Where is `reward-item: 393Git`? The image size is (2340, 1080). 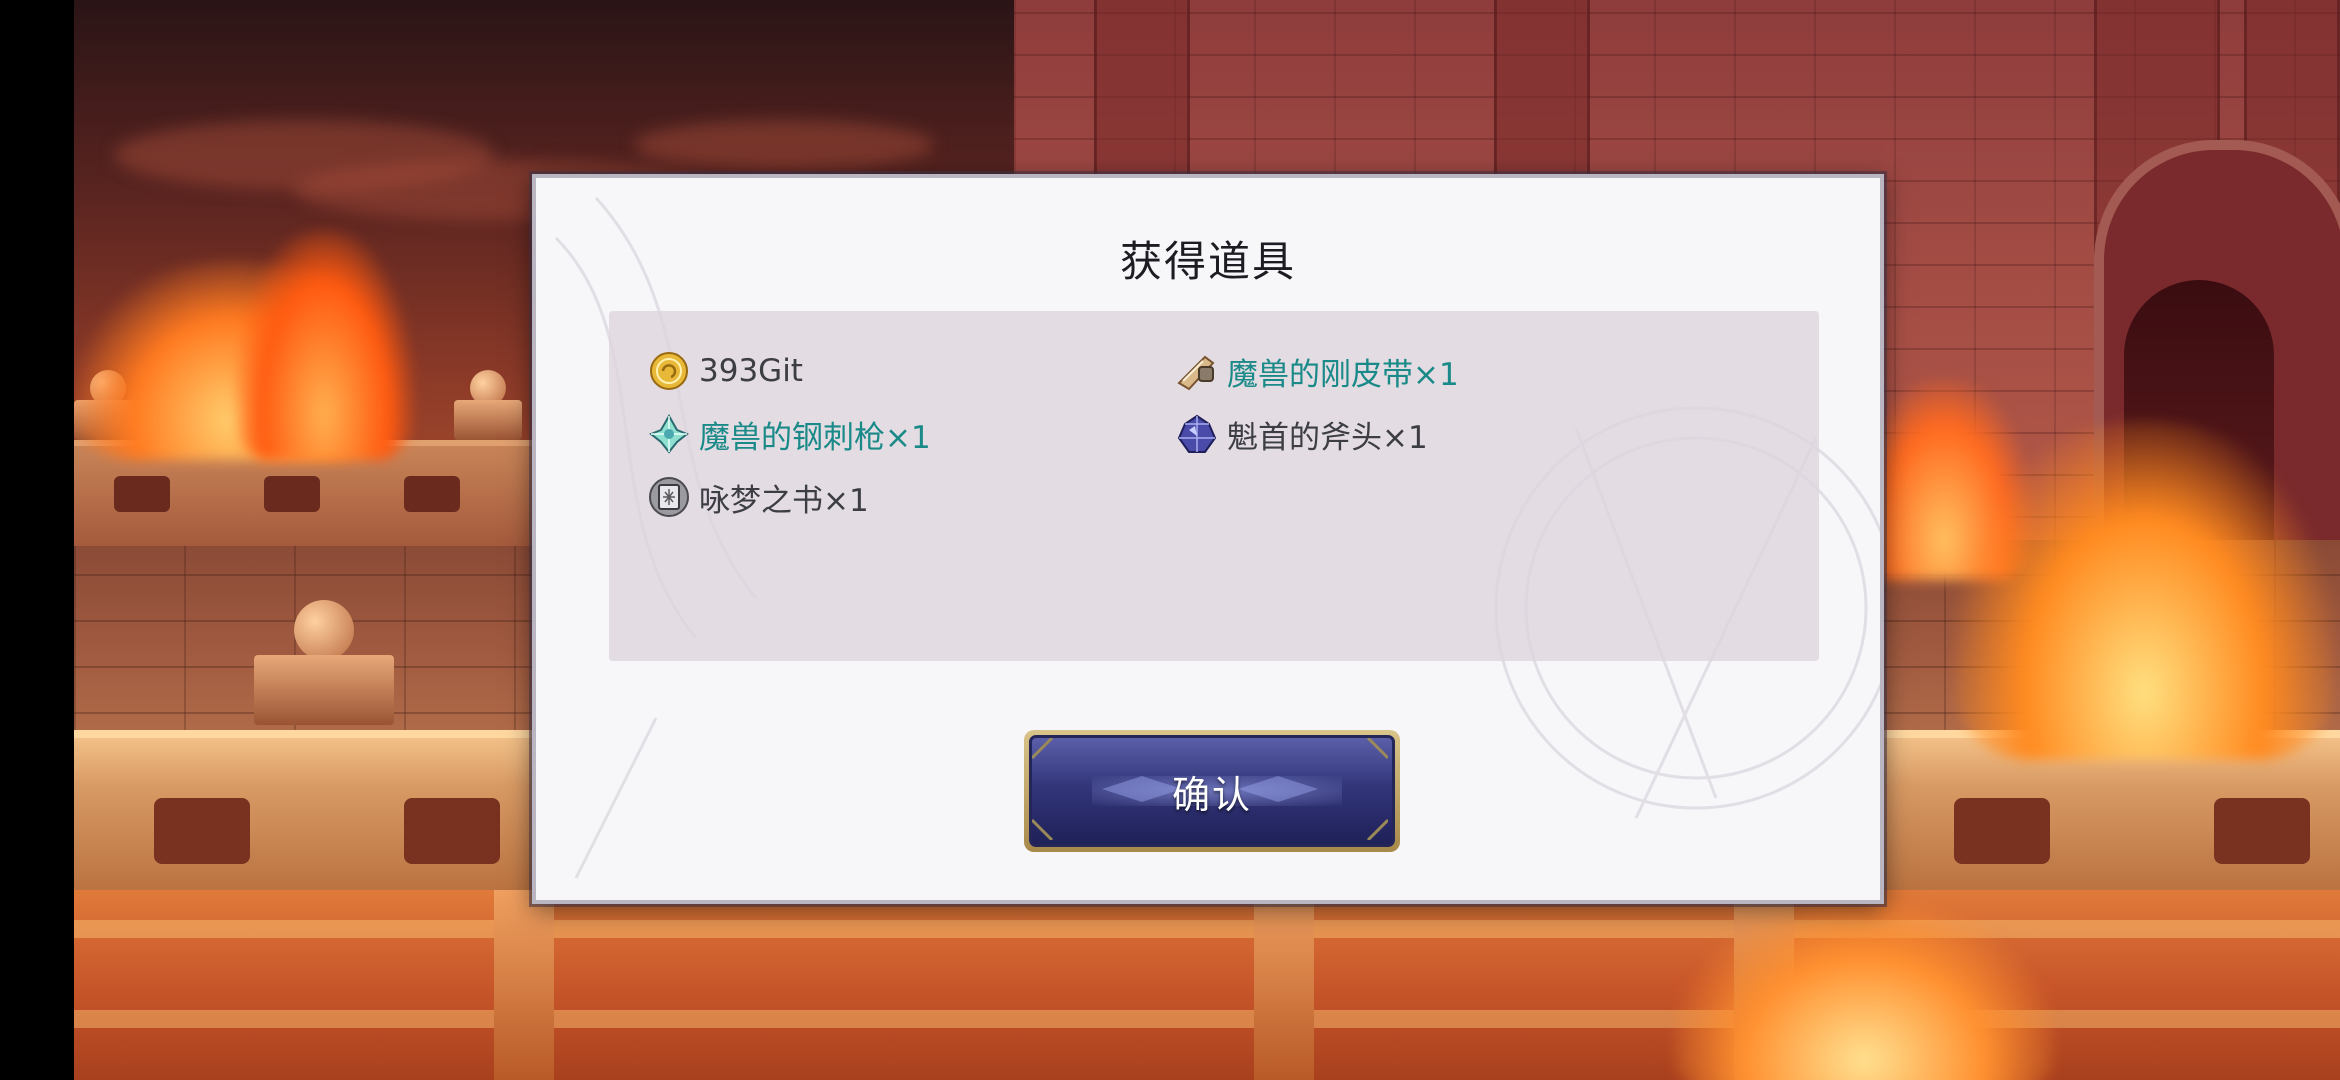
reward-item: 393Git is located at coordinates (725, 371).